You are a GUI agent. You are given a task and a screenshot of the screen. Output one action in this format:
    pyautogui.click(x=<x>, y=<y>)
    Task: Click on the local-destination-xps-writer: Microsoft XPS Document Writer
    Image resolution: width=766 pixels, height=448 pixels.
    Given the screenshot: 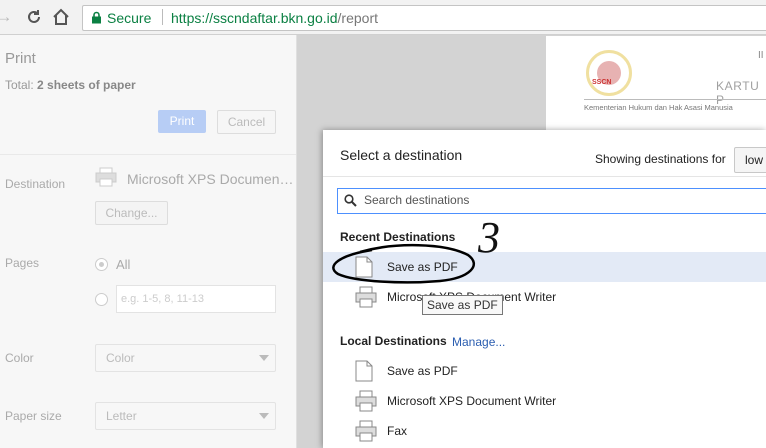 What is the action you would take?
    pyautogui.click(x=544, y=401)
    